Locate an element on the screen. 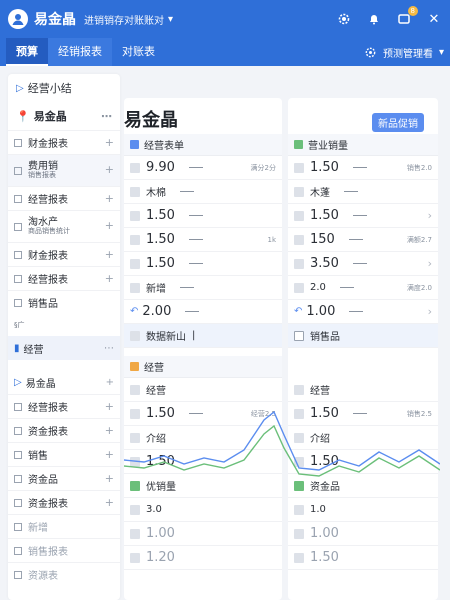  table-row: 3.50 › is located at coordinates (363, 264).